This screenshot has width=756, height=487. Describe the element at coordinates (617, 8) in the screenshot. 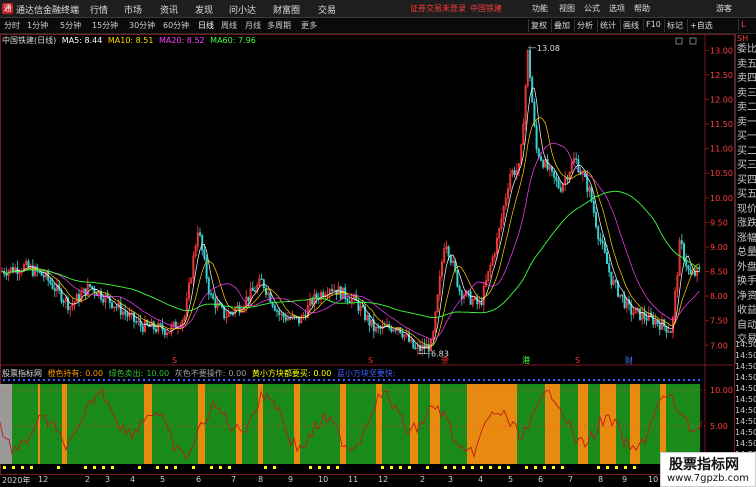

I see `menu-options: 选项` at that location.